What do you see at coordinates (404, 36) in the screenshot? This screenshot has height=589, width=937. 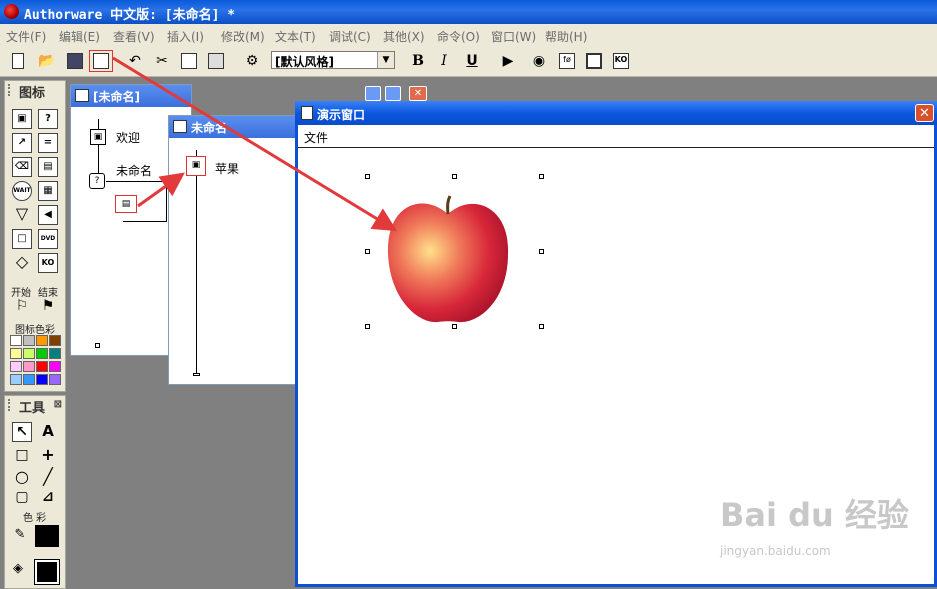 I see `menu-other: 其他(X)` at bounding box center [404, 36].